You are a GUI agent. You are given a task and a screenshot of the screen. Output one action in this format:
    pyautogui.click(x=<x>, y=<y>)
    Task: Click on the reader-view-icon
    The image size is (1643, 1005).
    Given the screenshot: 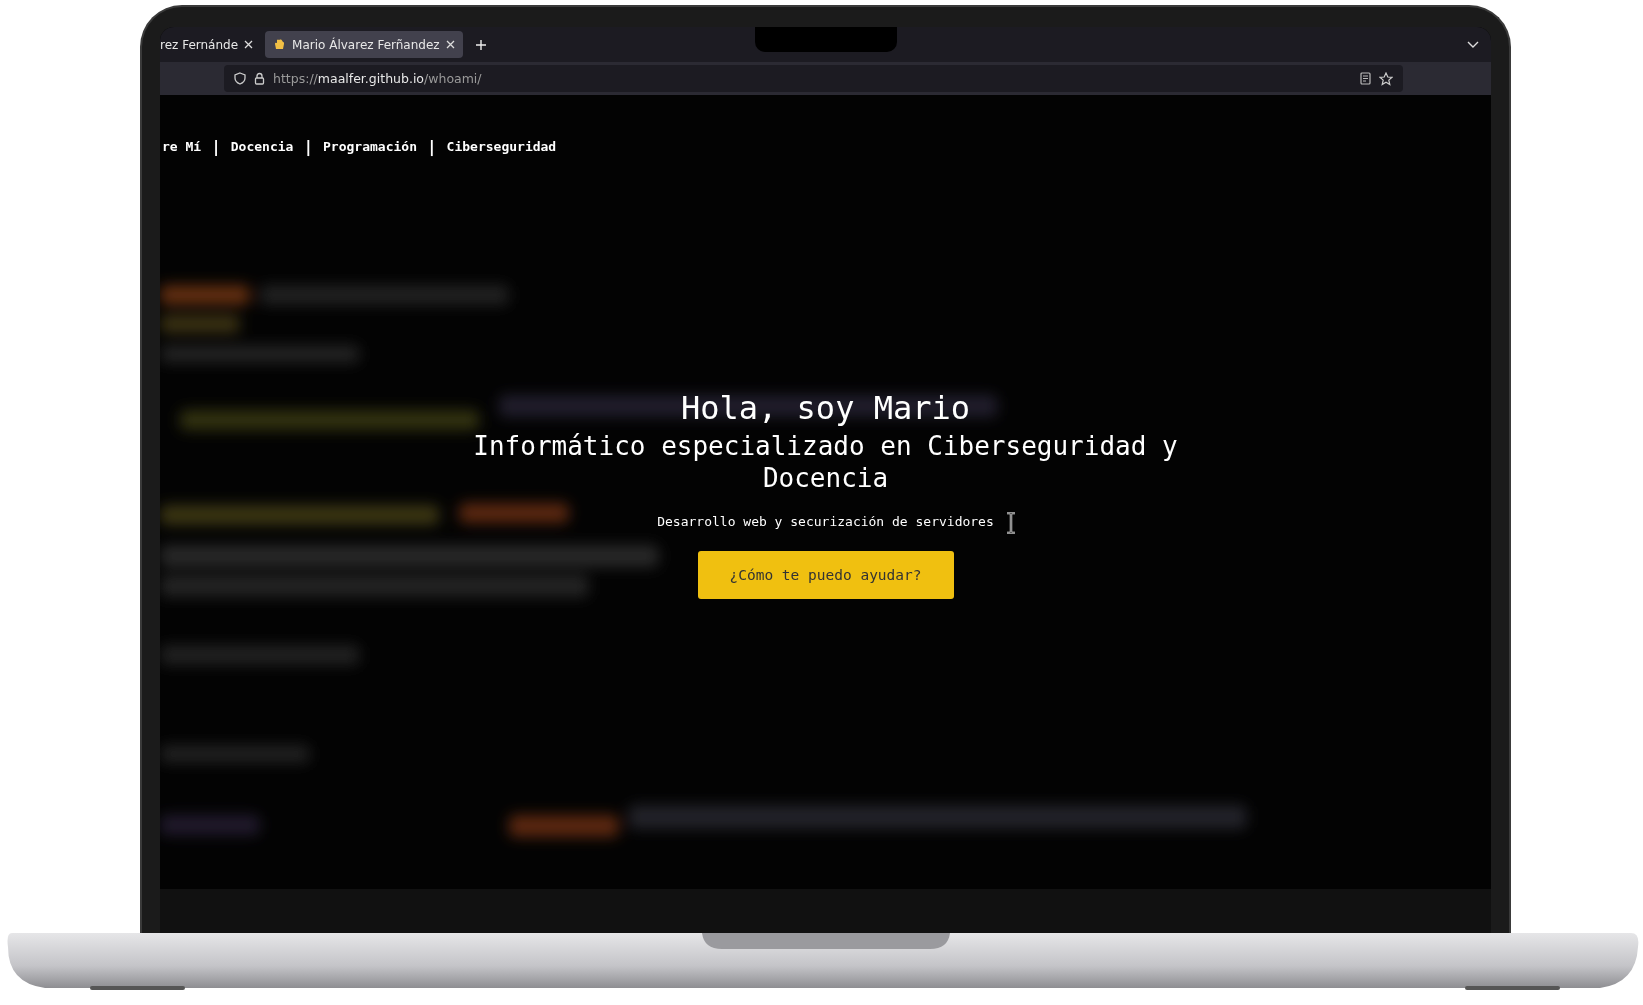 What is the action you would take?
    pyautogui.click(x=1365, y=78)
    